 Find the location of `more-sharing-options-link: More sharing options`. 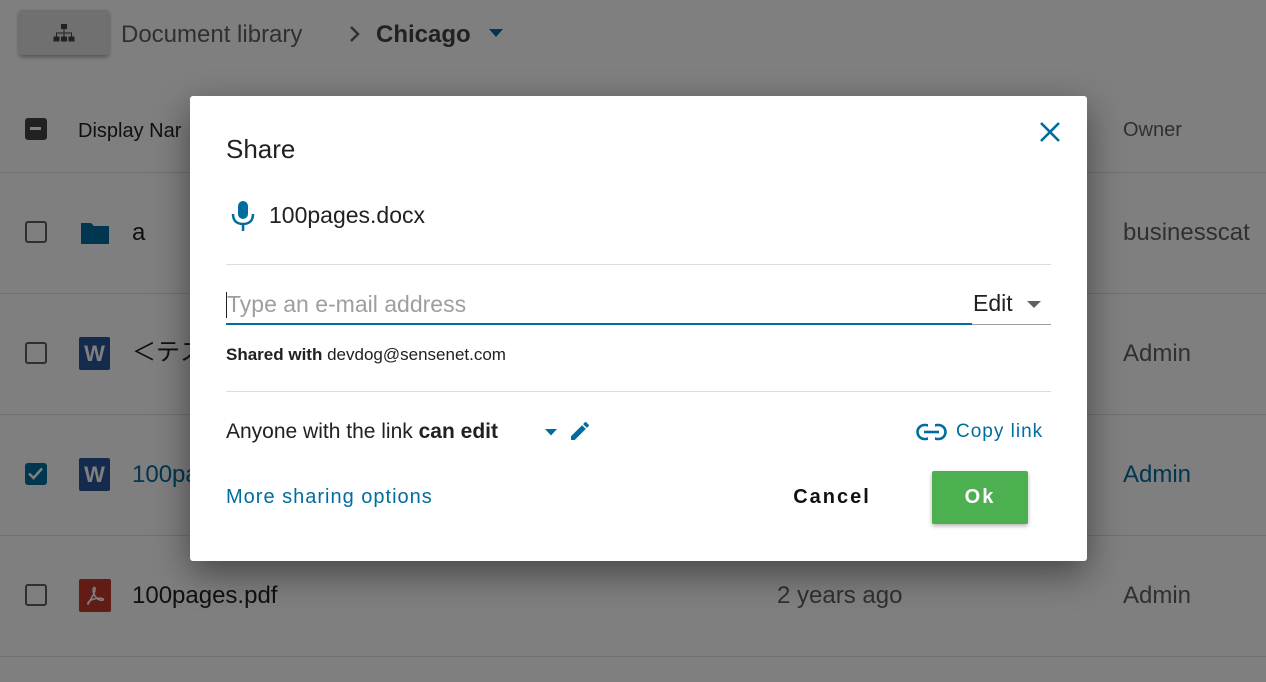

more-sharing-options-link: More sharing options is located at coordinates (329, 497).